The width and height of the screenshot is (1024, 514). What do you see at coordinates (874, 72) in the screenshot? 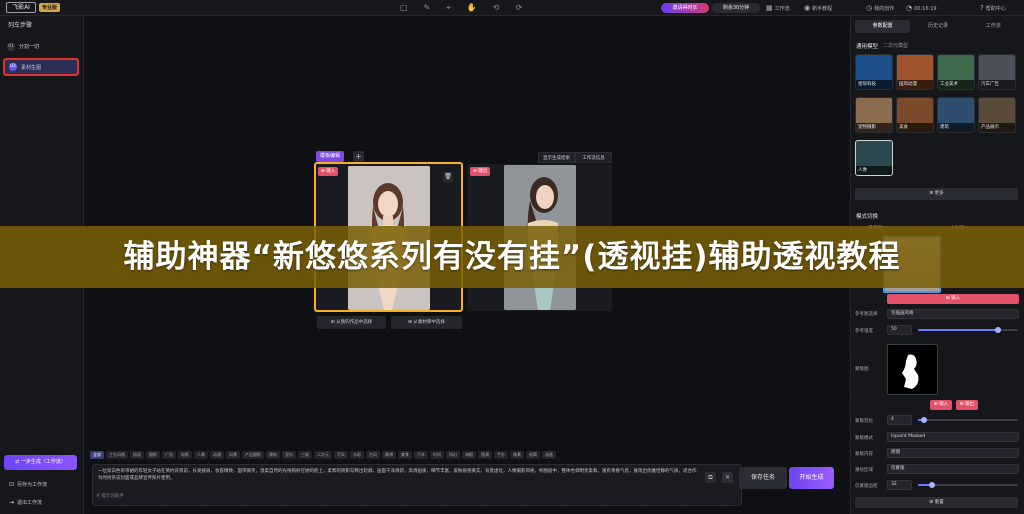
I see `model-thumb: 星际科技` at bounding box center [874, 72].